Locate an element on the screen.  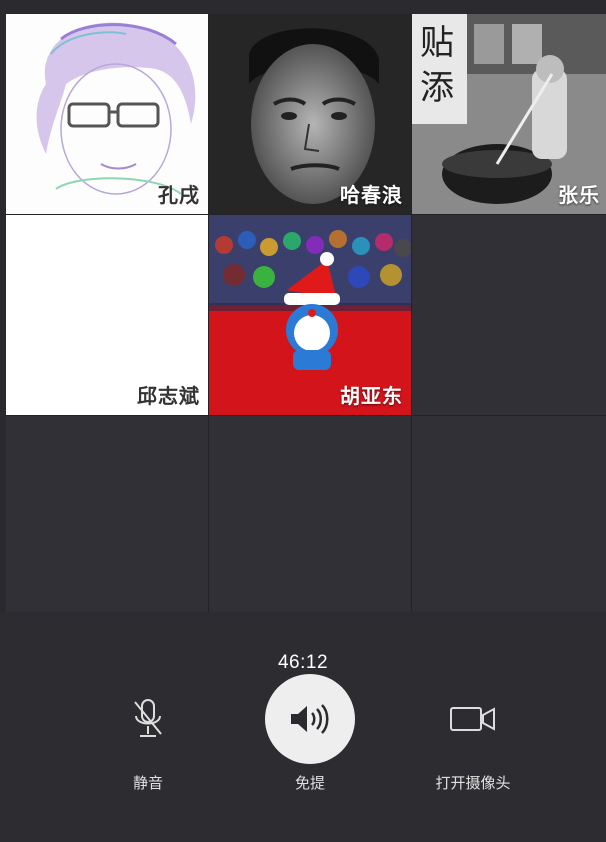
svg-text: 贴 is located at coordinates (437, 43).